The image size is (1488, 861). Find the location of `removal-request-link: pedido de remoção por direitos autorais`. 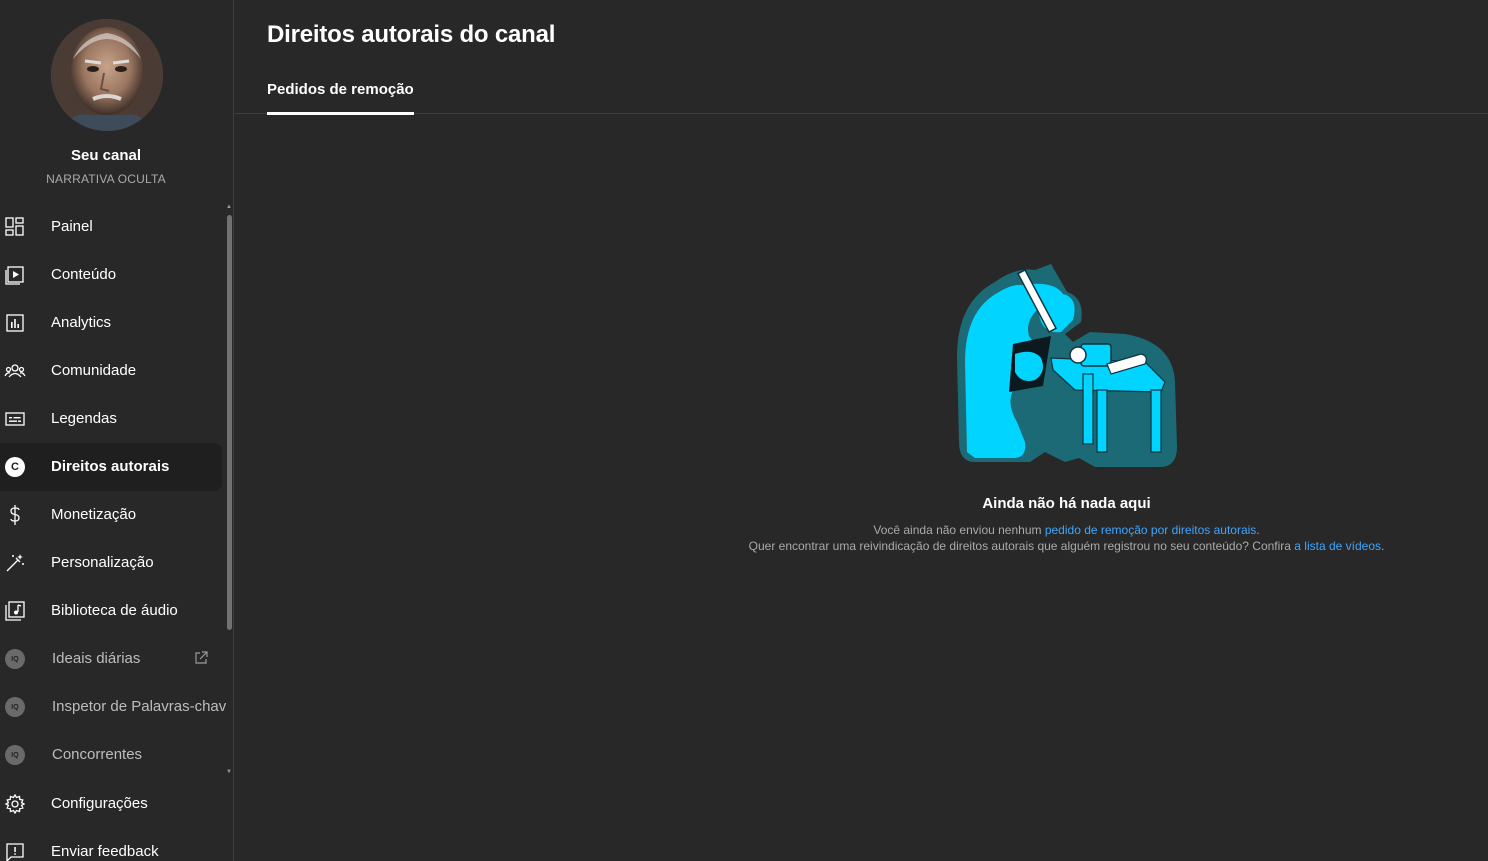

removal-request-link: pedido de remoção por direitos autorais is located at coordinates (1150, 530).